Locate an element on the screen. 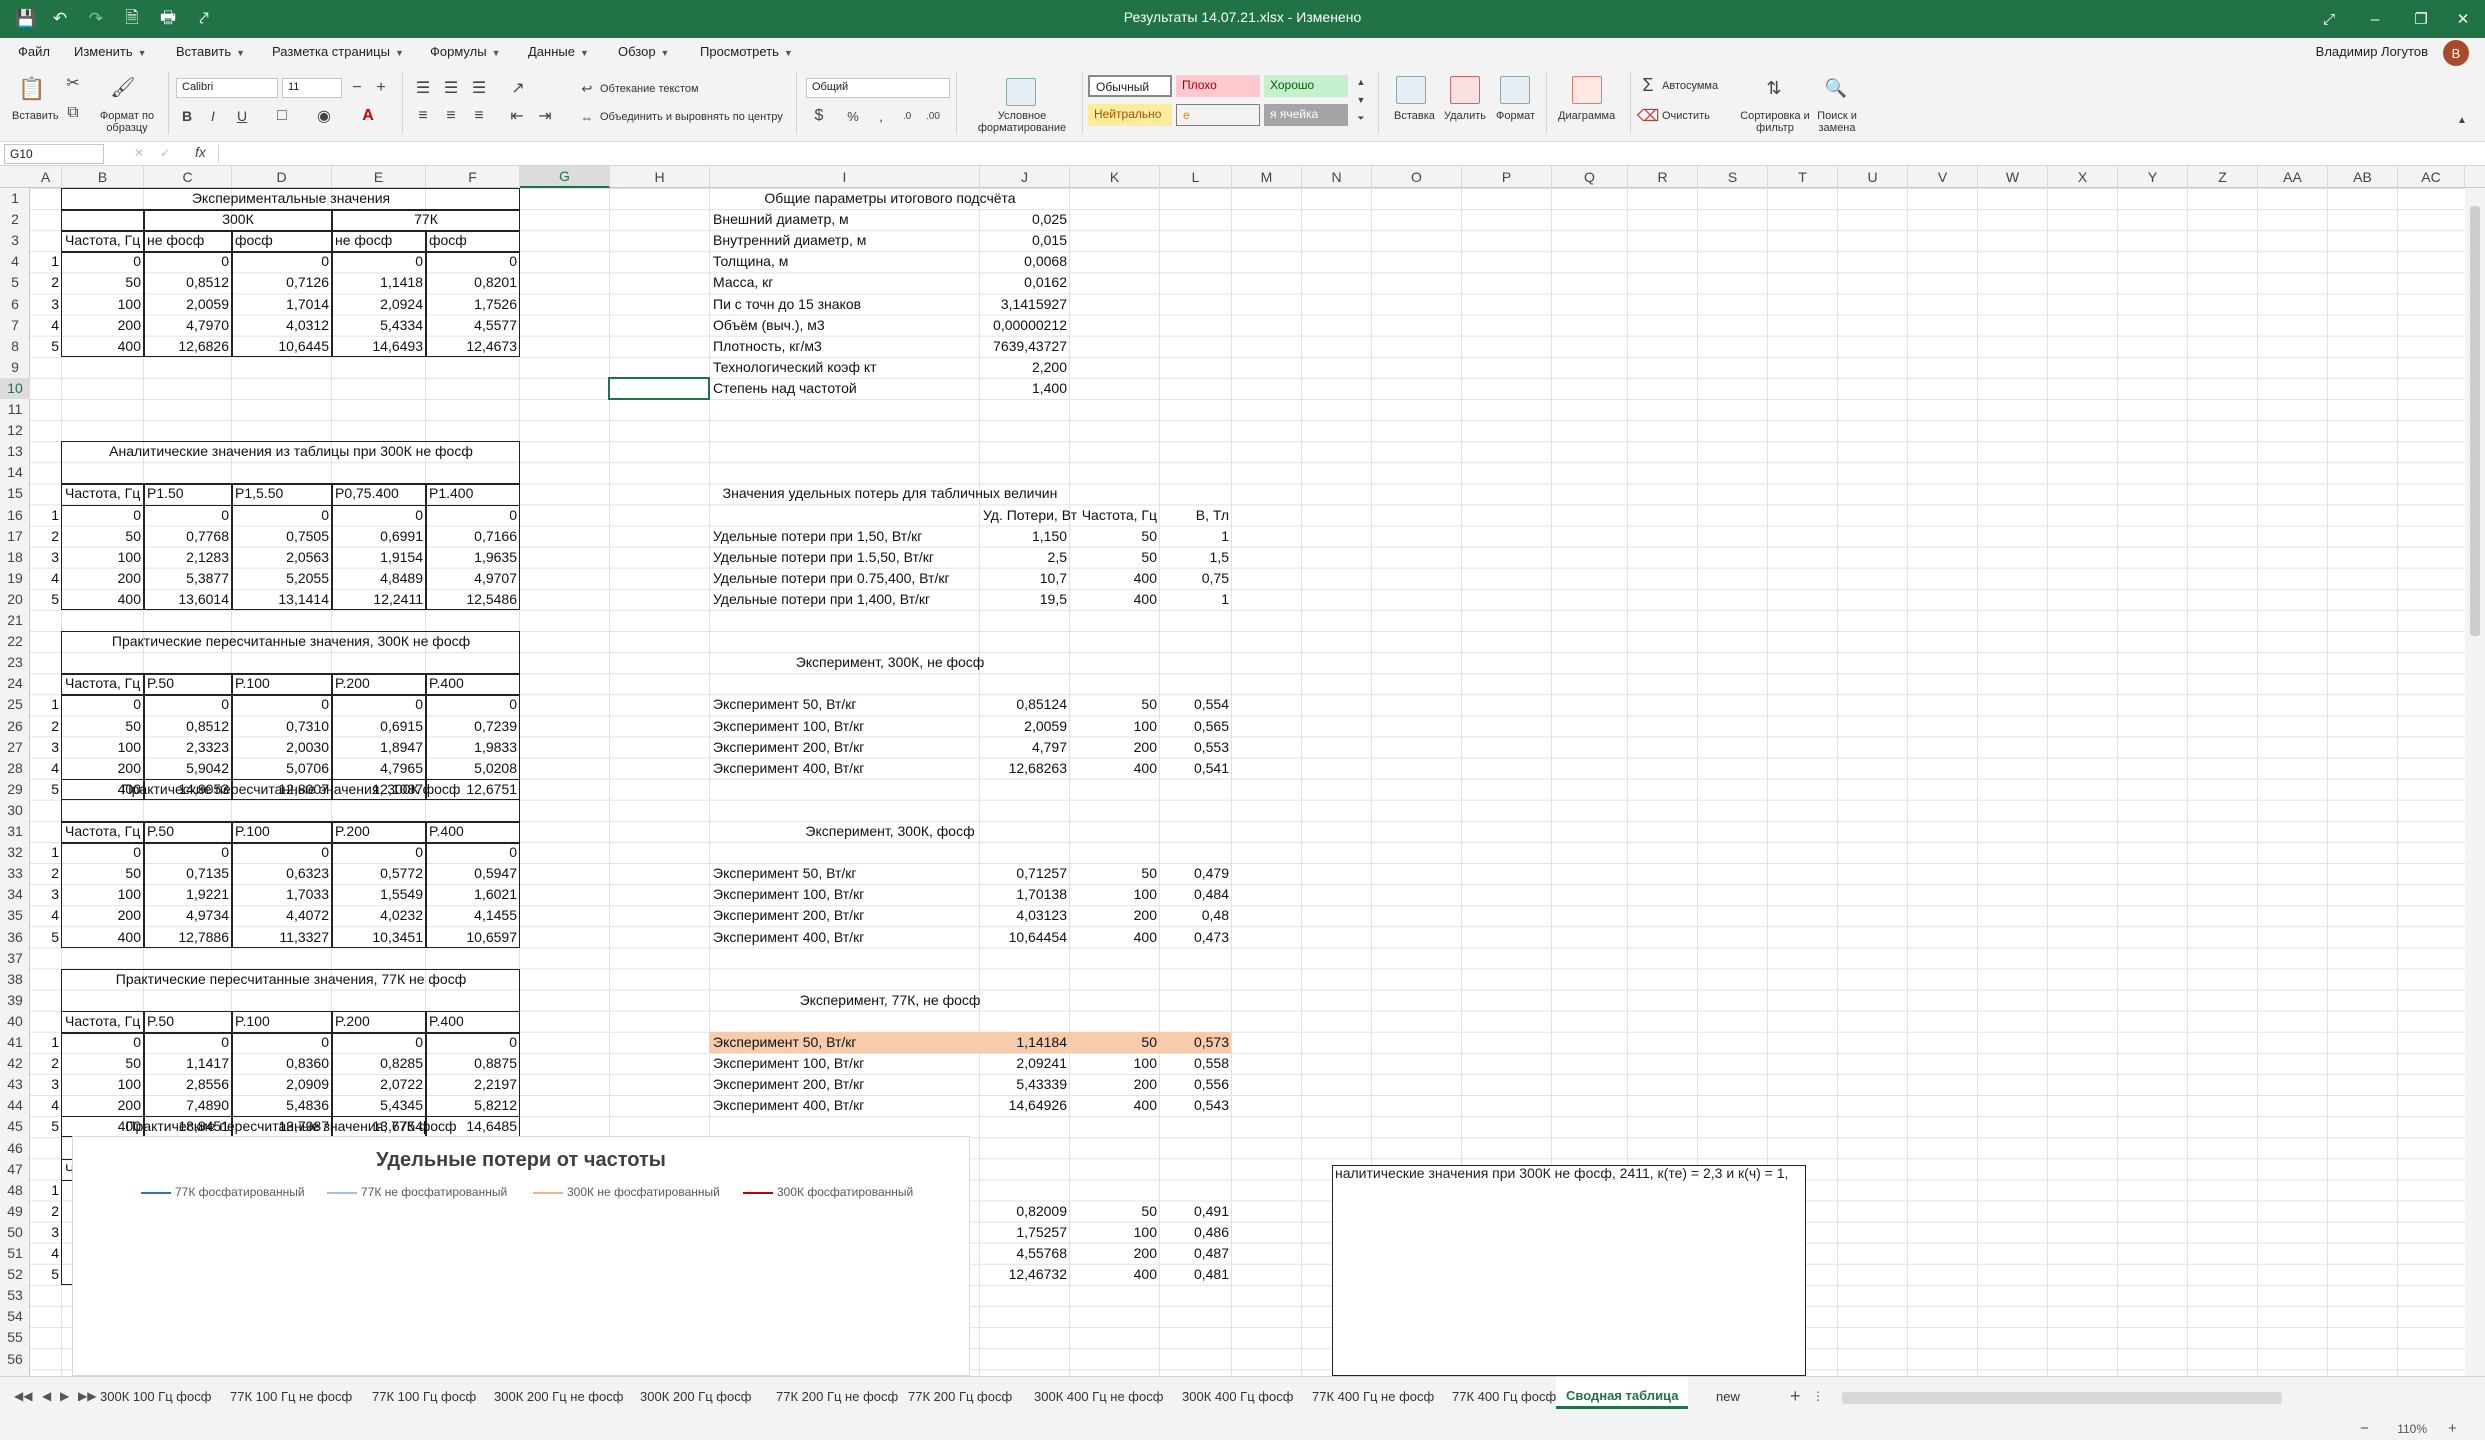 The image size is (2485, 1440). bold-icon: B is located at coordinates (187, 116).